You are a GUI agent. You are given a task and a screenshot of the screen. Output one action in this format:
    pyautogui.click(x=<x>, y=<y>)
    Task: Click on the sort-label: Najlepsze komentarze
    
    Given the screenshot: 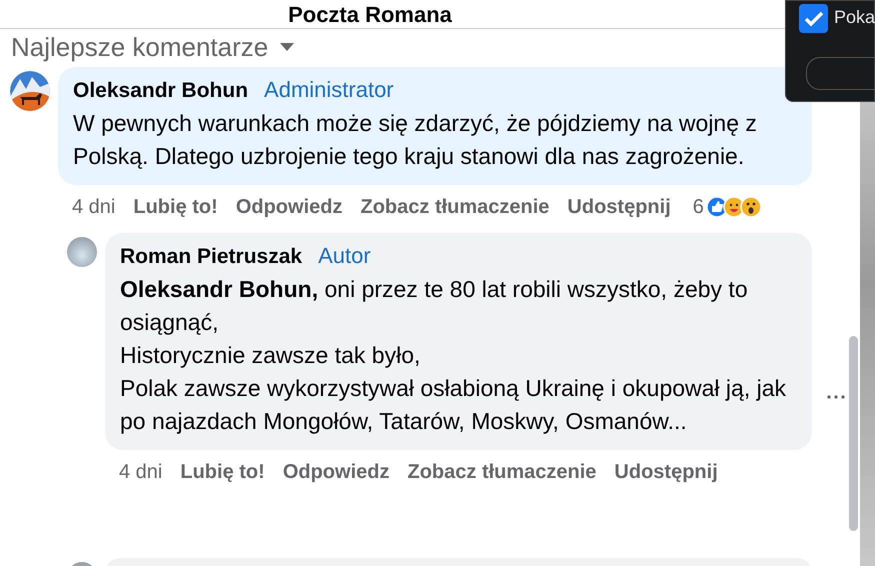 What is the action you would take?
    pyautogui.click(x=139, y=47)
    